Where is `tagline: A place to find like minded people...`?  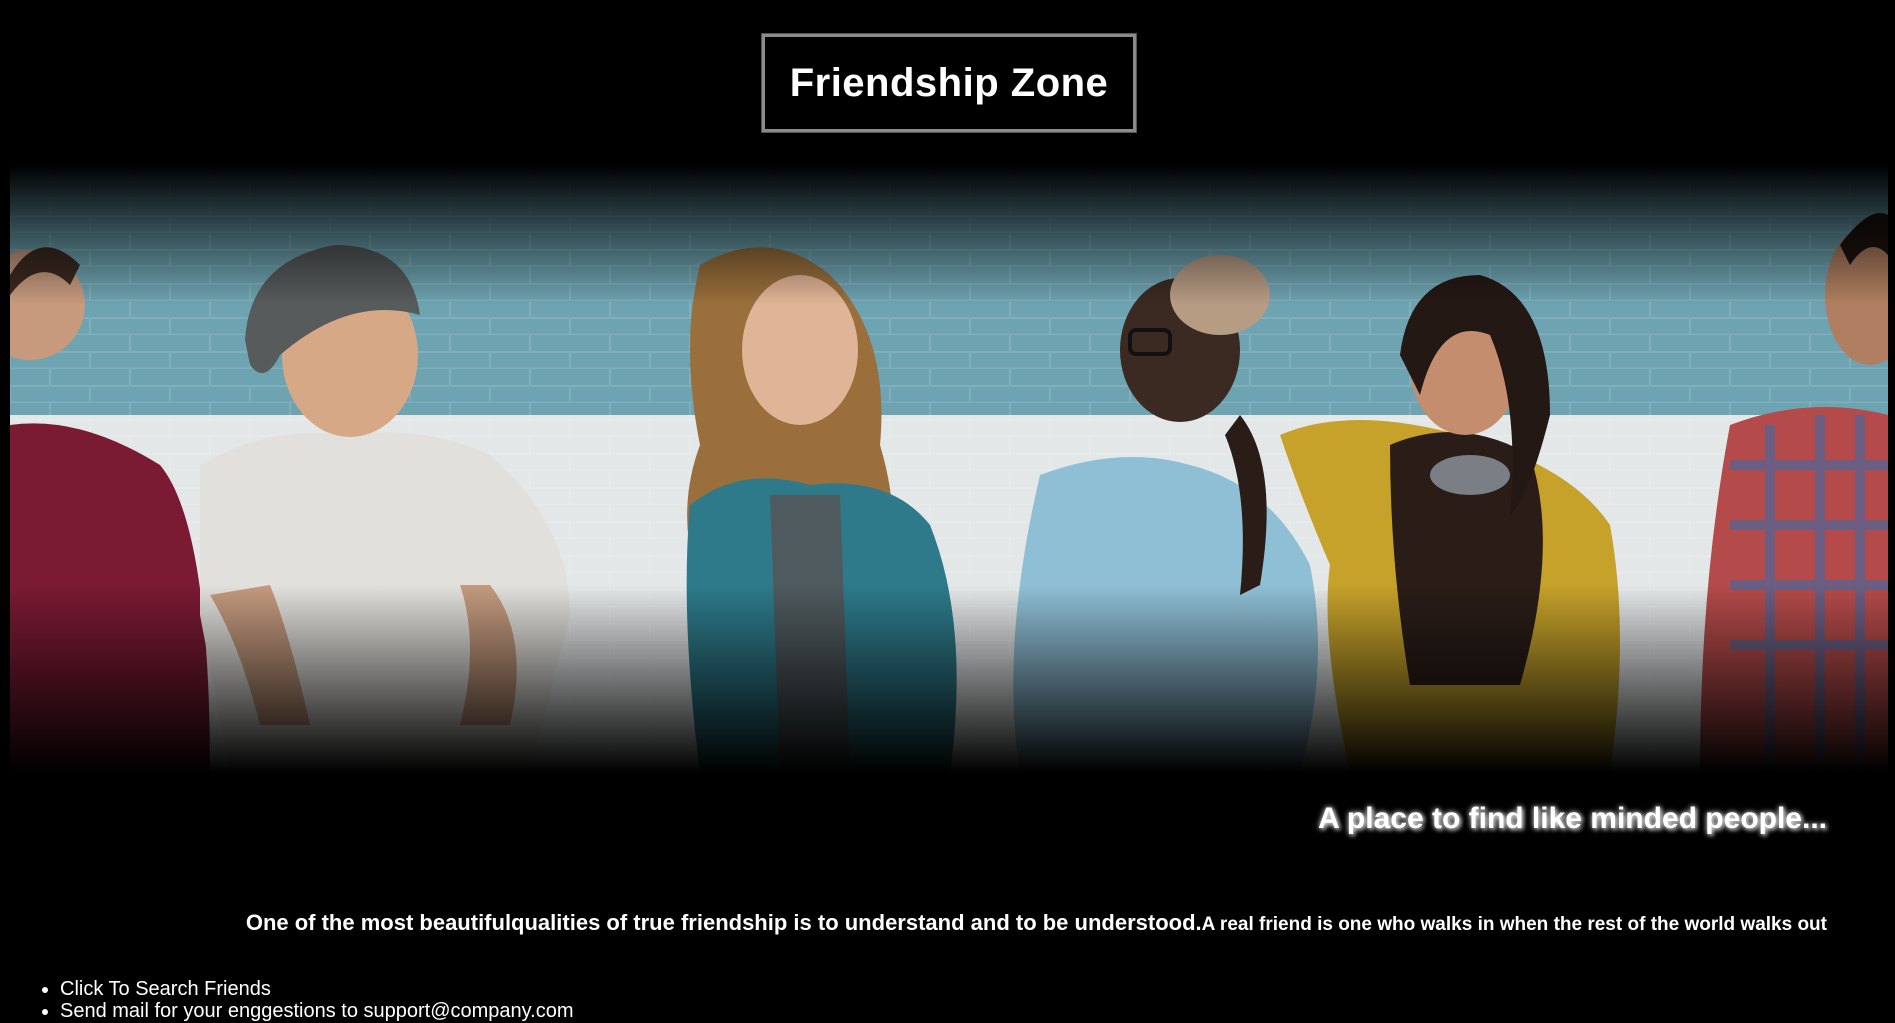 tagline: A place to find like minded people... is located at coordinates (1572, 818).